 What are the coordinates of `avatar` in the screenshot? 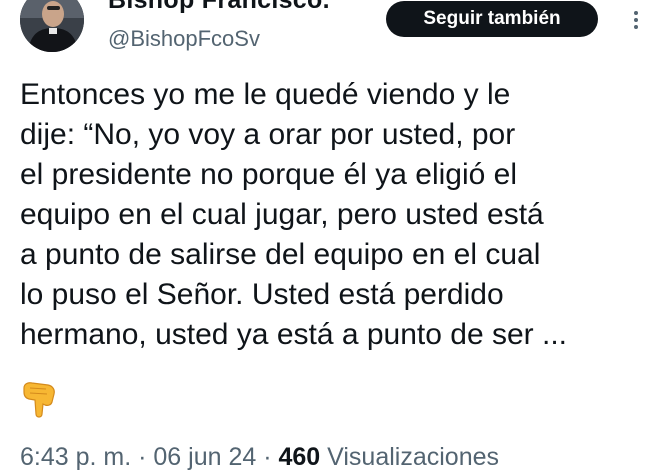 It's located at (52, 26).